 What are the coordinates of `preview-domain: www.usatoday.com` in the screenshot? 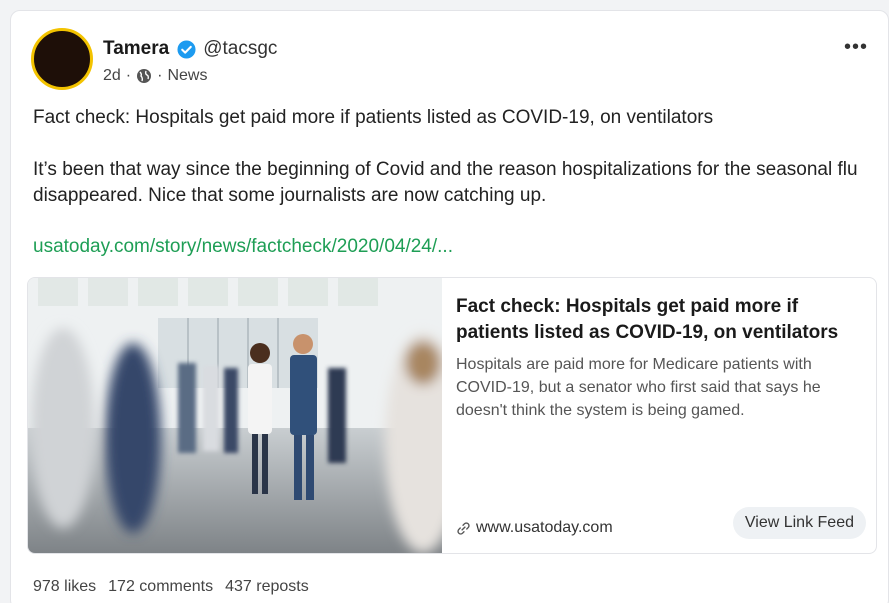 It's located at (534, 528).